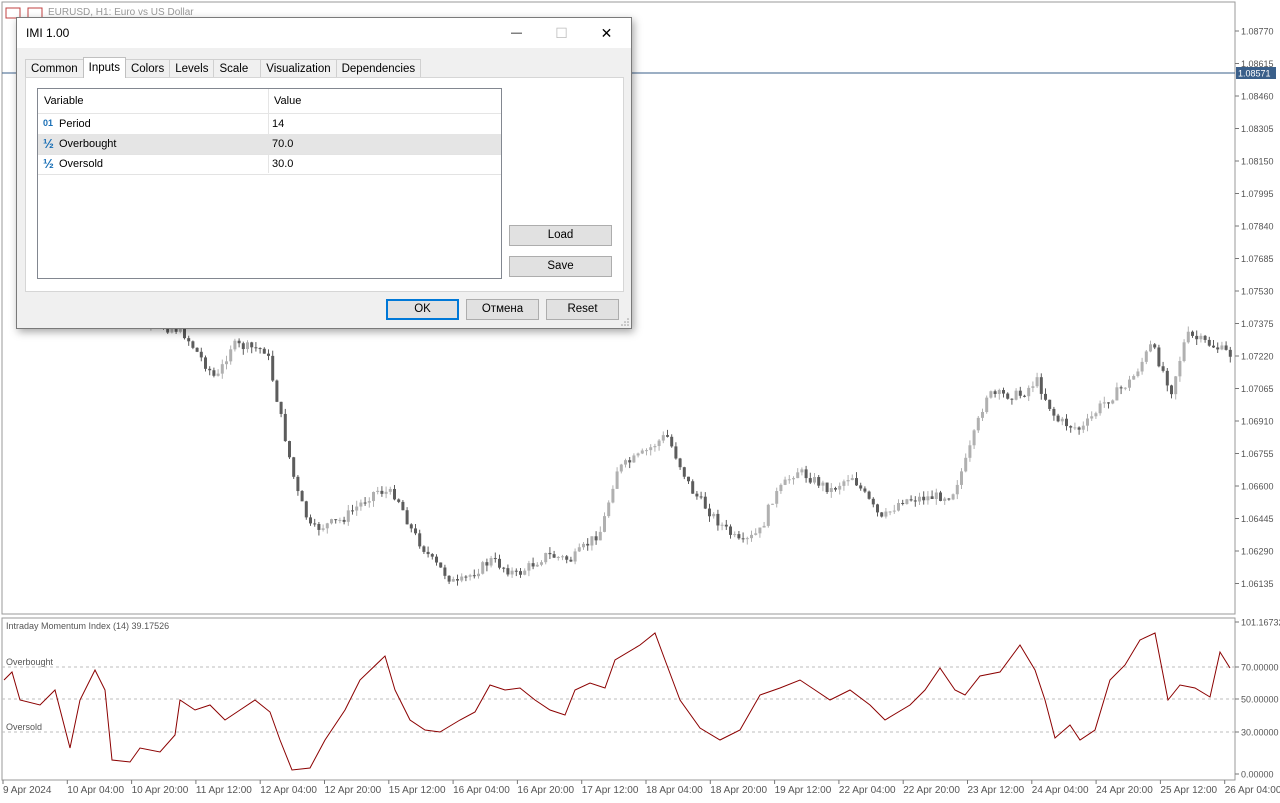 The height and width of the screenshot is (803, 1280). What do you see at coordinates (378, 68) in the screenshot?
I see `tab-dependencies: Dependencies` at bounding box center [378, 68].